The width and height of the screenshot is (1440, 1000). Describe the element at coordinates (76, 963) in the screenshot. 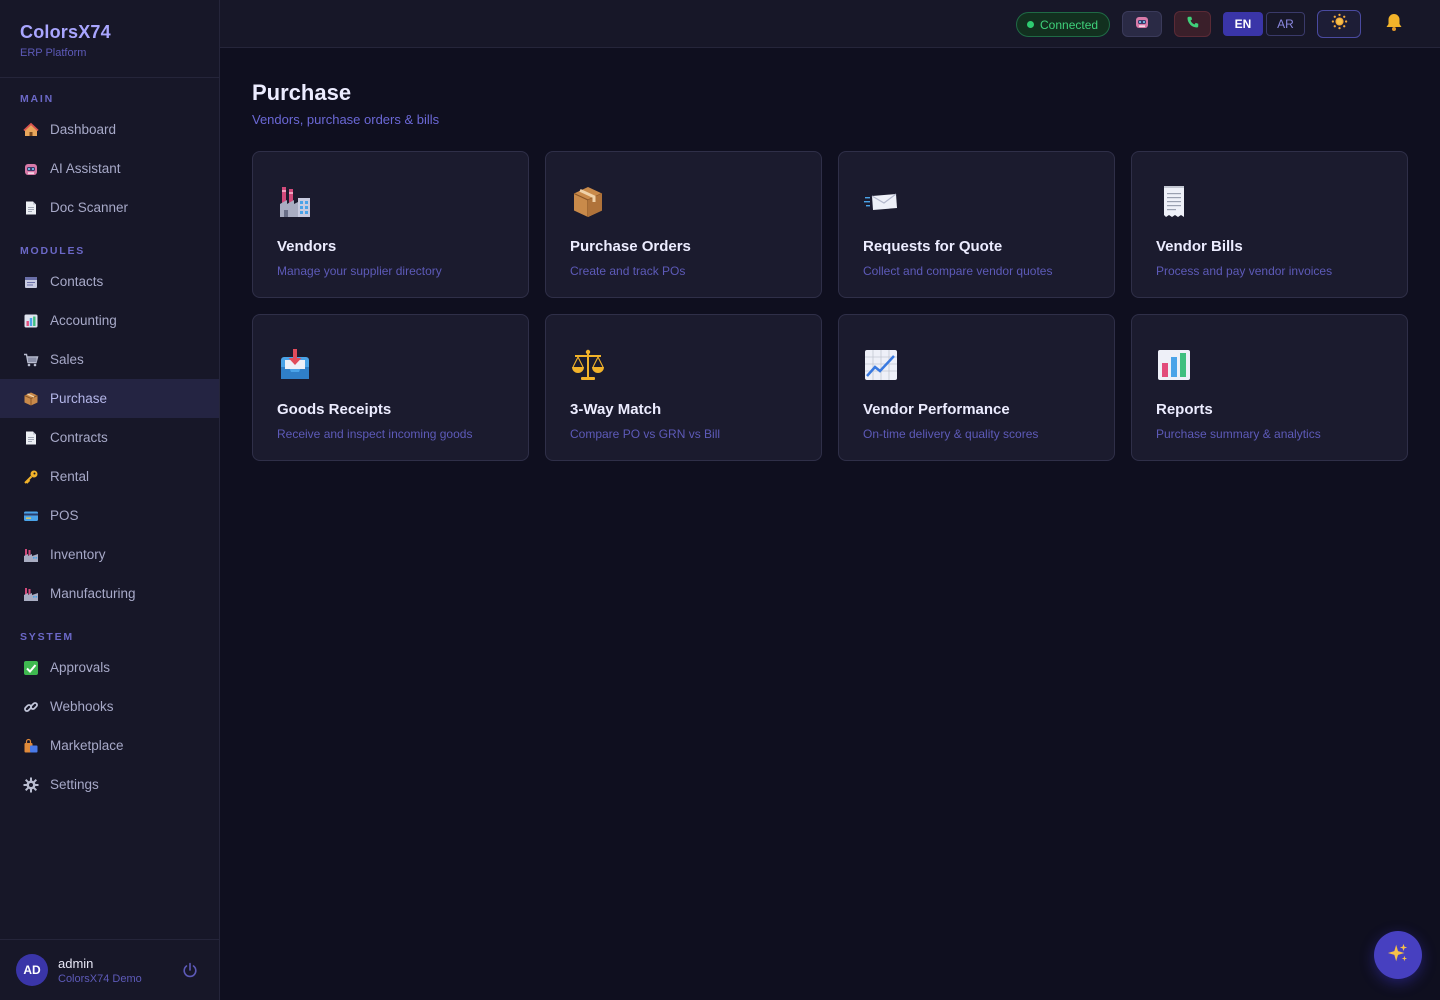

I see `user-name: admin` at that location.